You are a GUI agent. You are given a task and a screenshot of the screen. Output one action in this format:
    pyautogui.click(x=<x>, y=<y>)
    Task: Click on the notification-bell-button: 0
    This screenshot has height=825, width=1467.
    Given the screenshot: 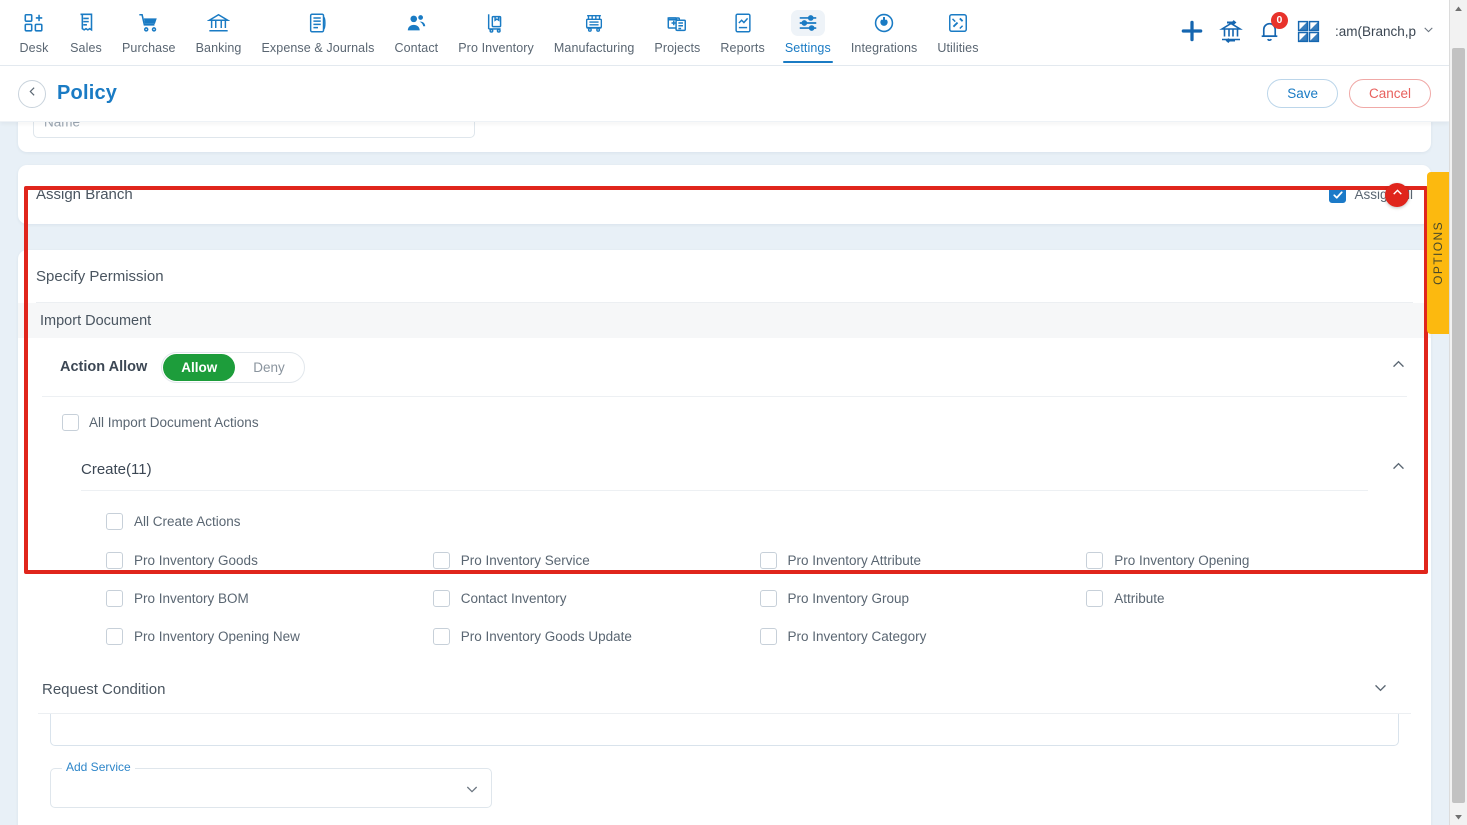 What is the action you would take?
    pyautogui.click(x=1272, y=27)
    